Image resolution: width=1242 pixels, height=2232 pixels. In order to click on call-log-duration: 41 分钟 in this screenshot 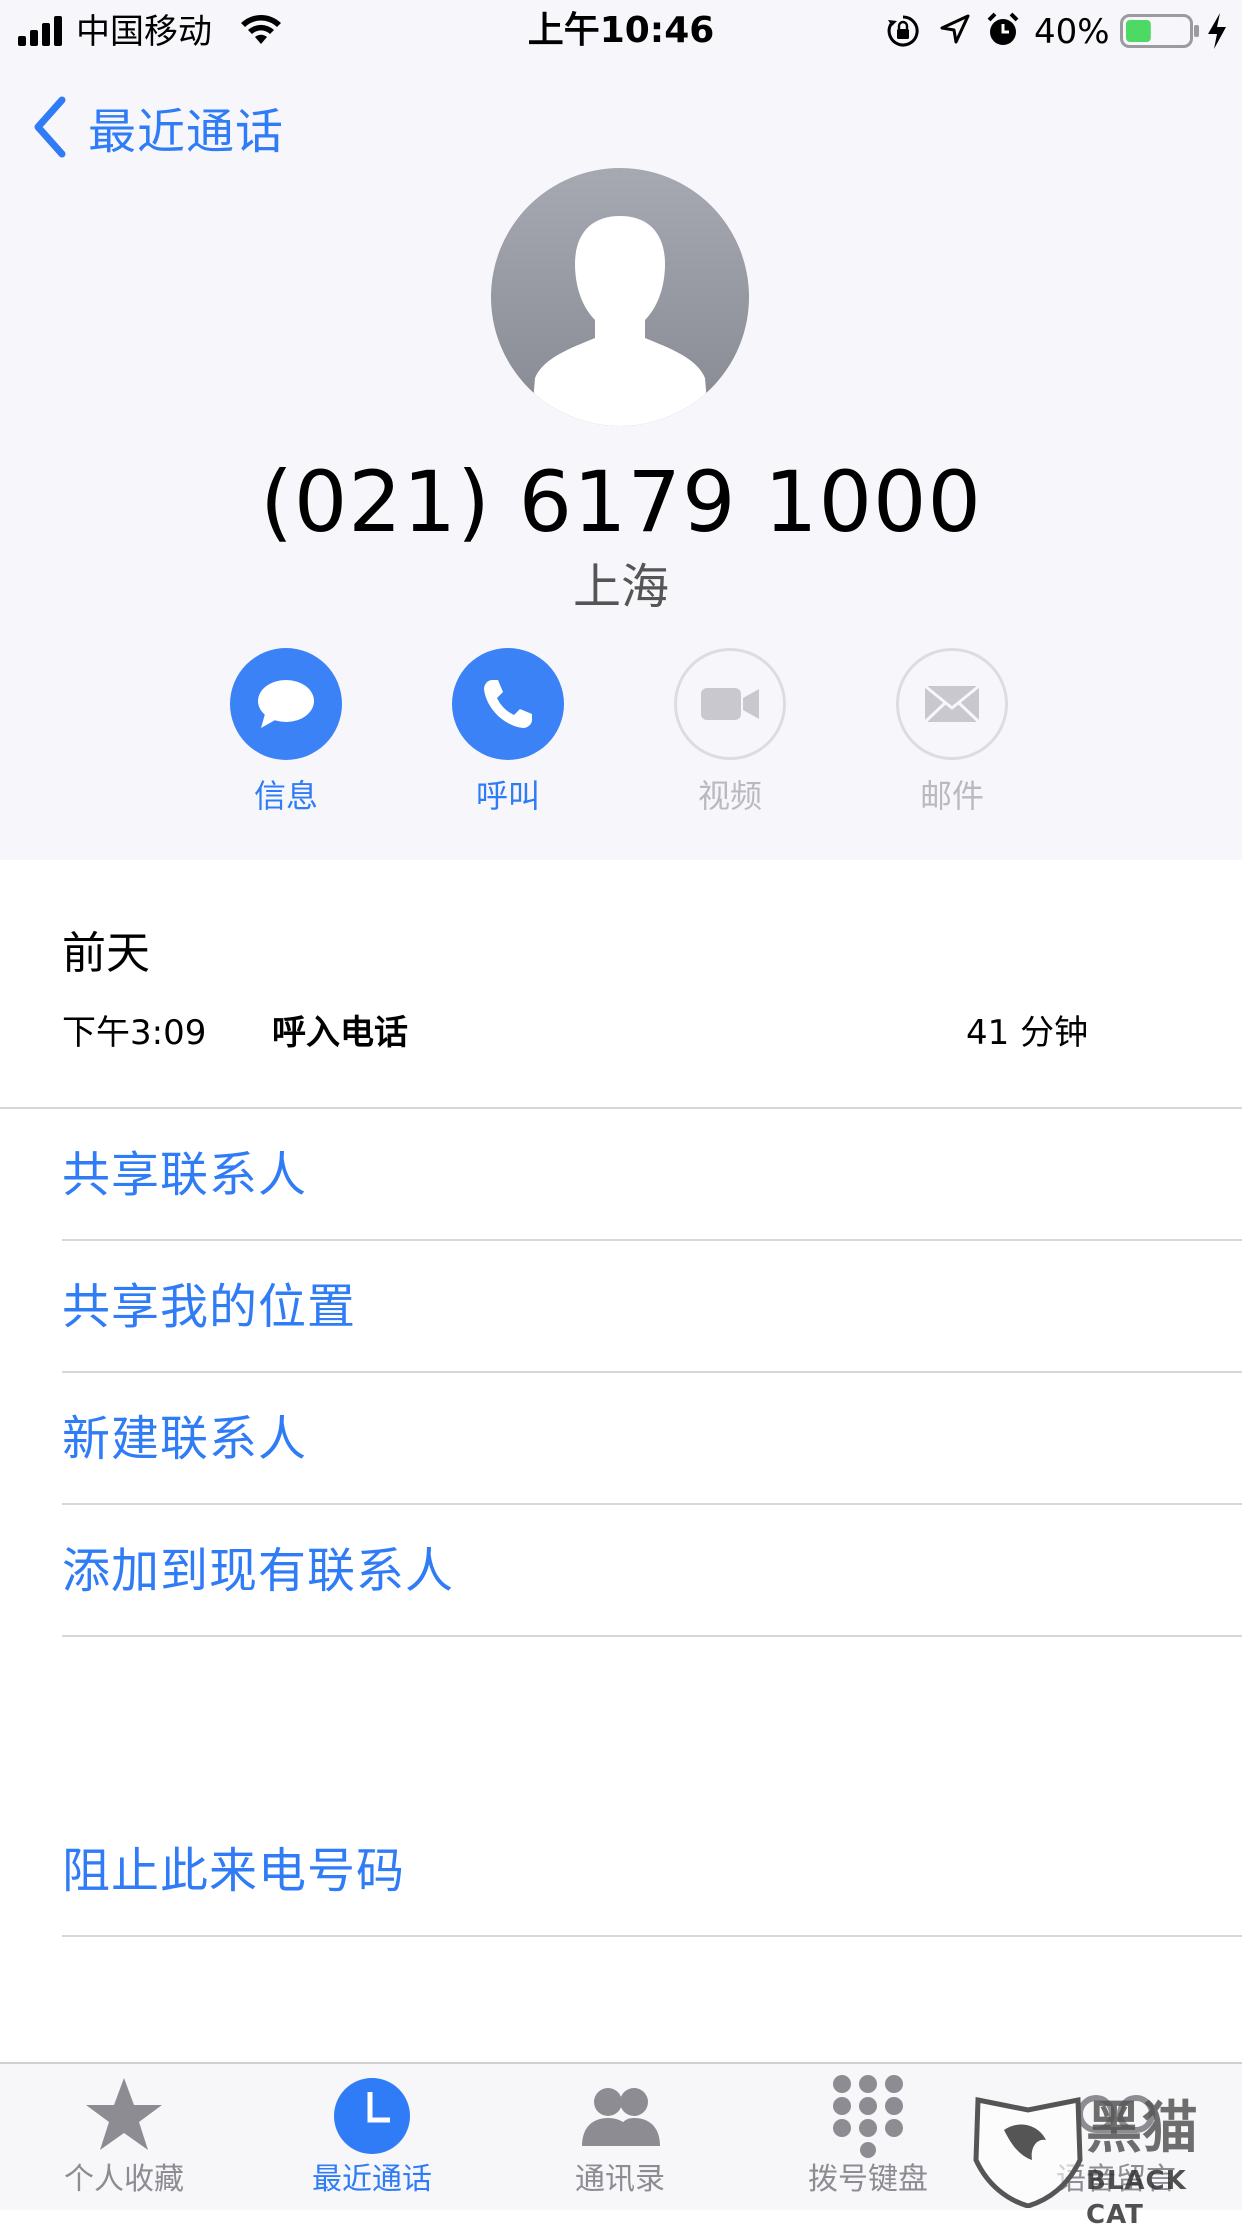, I will do `click(1027, 1033)`.